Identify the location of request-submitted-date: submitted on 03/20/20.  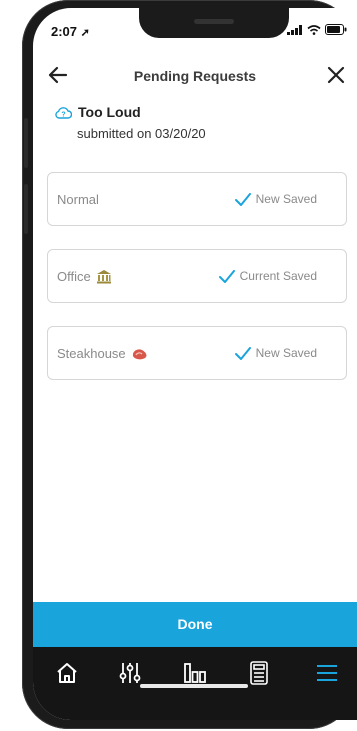
(141, 133).